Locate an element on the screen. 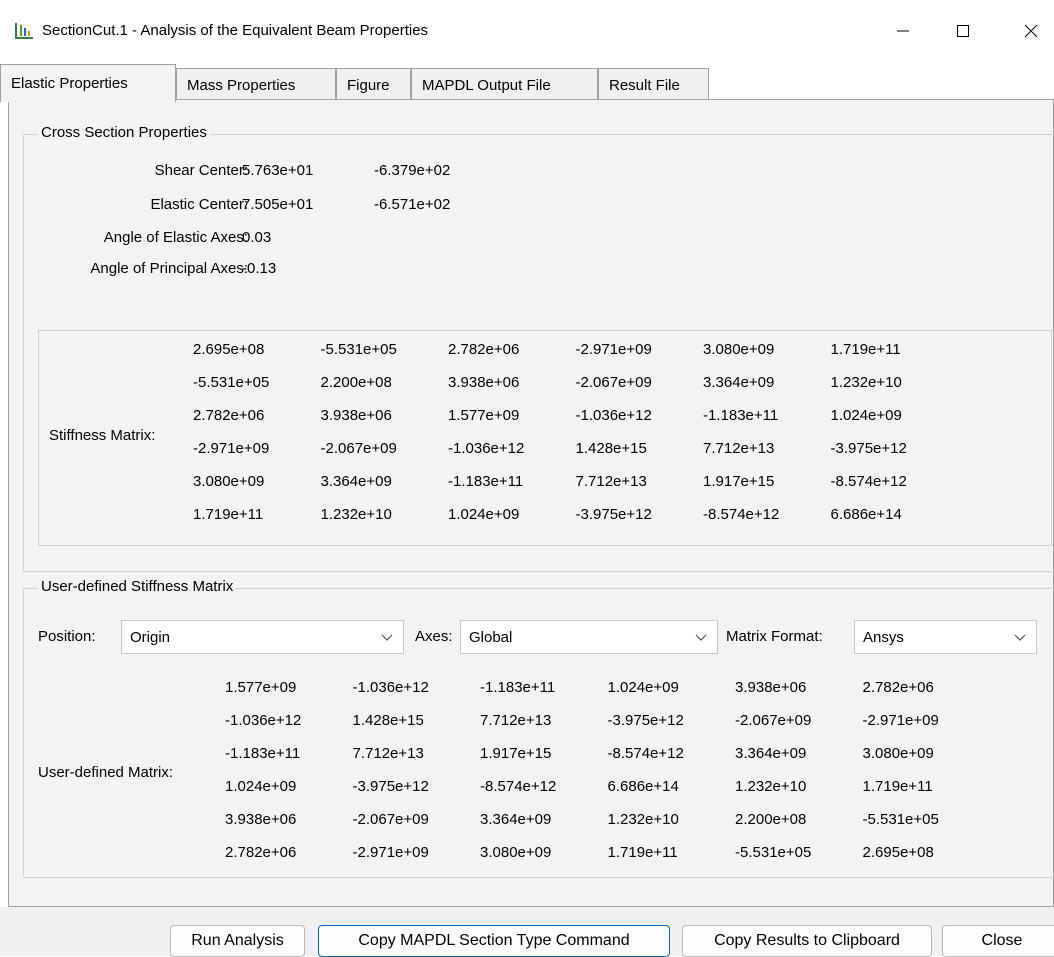 The width and height of the screenshot is (1054, 957). elastic-center-y: -6.571e+02 is located at coordinates (412, 204).